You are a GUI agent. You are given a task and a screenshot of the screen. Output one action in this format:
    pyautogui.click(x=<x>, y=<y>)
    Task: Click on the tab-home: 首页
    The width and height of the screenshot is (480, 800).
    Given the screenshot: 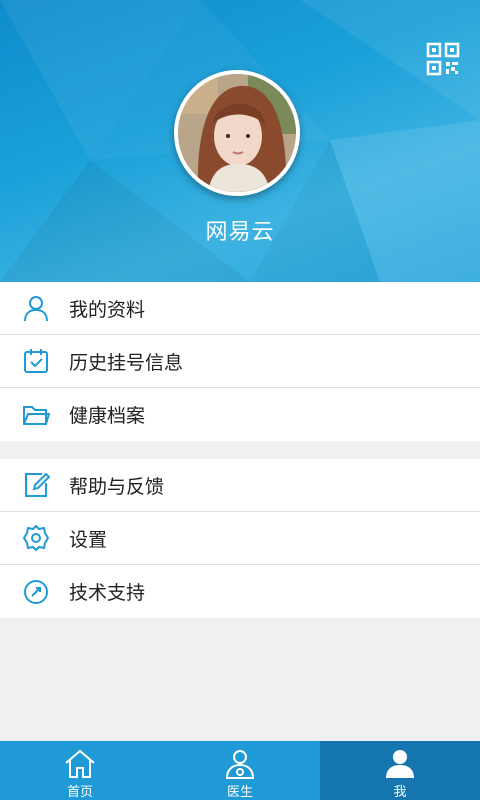 What is the action you would take?
    pyautogui.click(x=80, y=770)
    